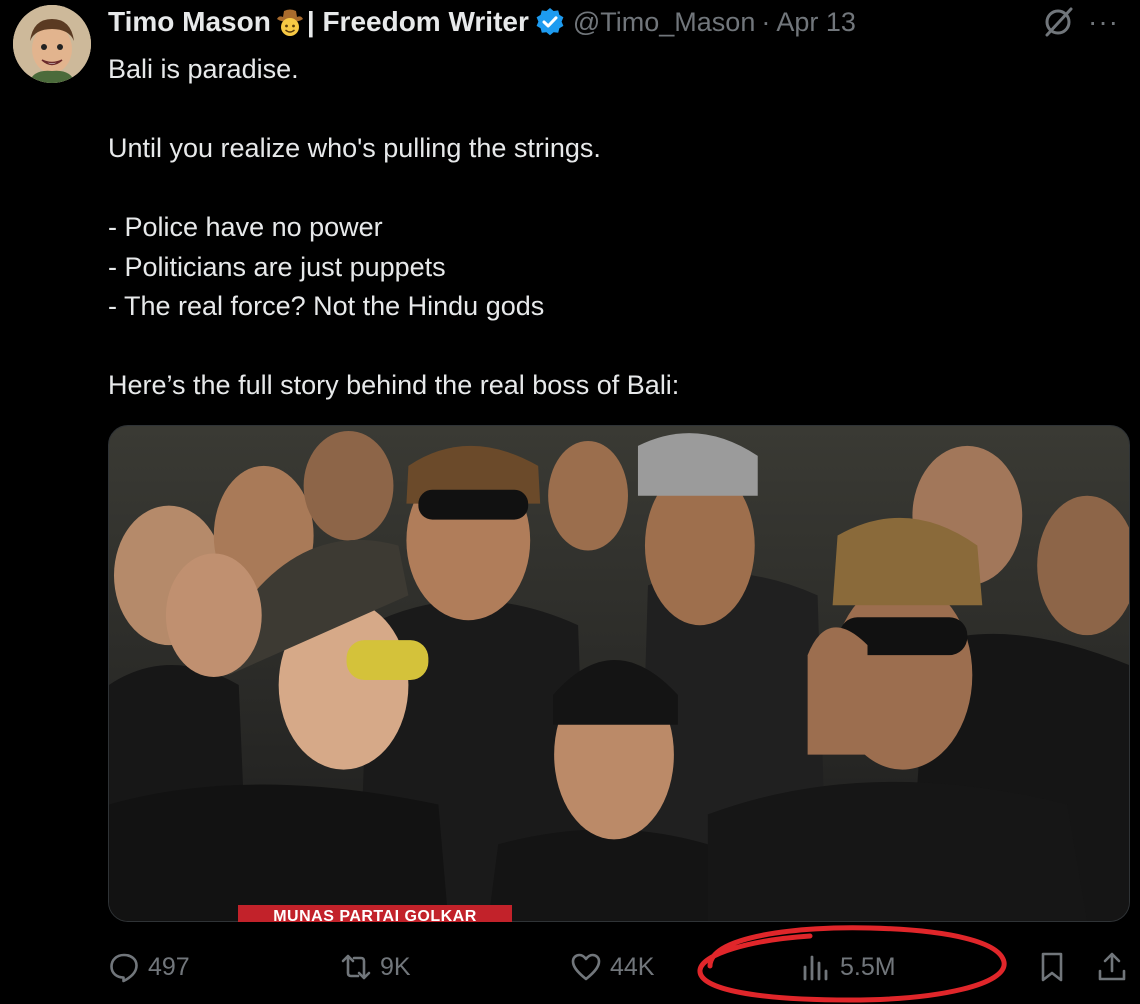 Image resolution: width=1140 pixels, height=1004 pixels. What do you see at coordinates (550, 22) in the screenshot?
I see `verified-badge-icon` at bounding box center [550, 22].